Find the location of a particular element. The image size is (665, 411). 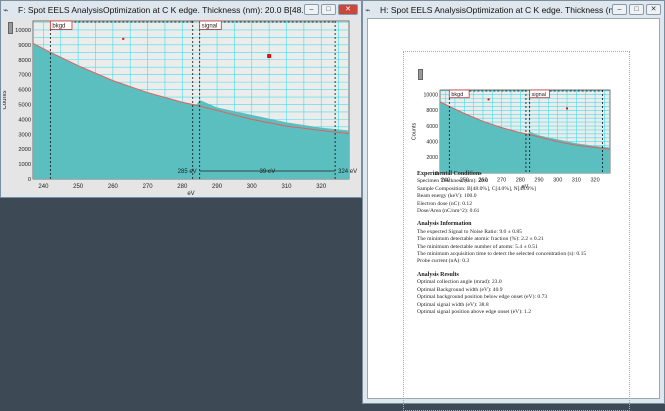

x-tick-label: 270 is located at coordinates (148, 187).